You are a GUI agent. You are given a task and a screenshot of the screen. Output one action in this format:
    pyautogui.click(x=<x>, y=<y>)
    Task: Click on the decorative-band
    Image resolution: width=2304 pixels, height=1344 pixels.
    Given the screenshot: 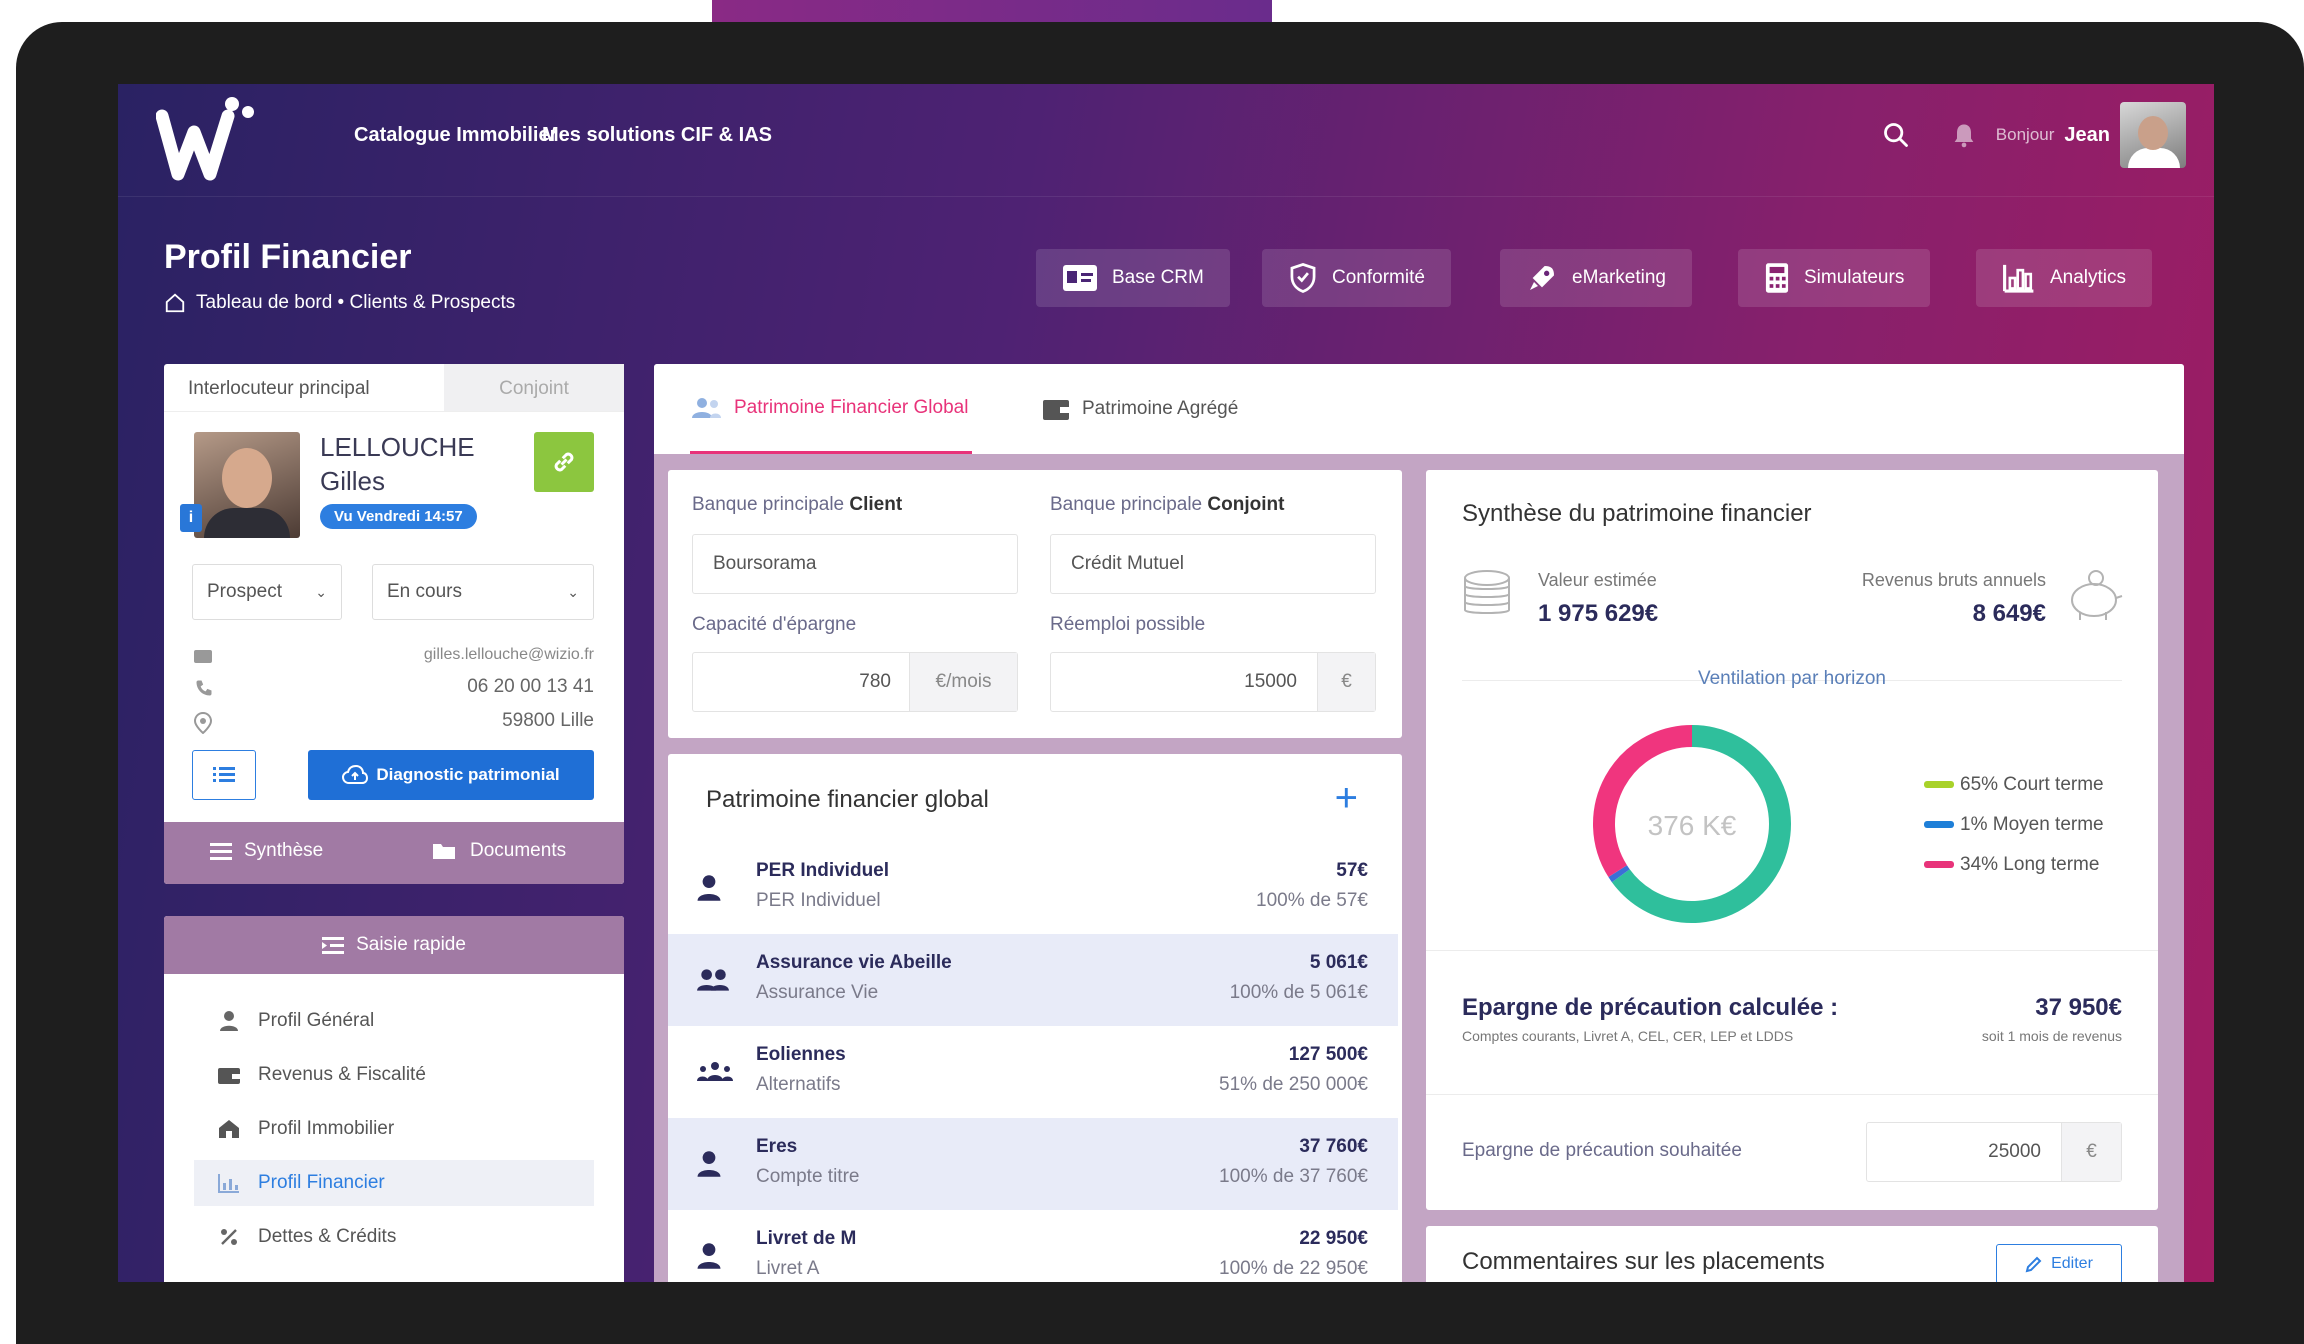 What is the action you would take?
    pyautogui.click(x=992, y=12)
    